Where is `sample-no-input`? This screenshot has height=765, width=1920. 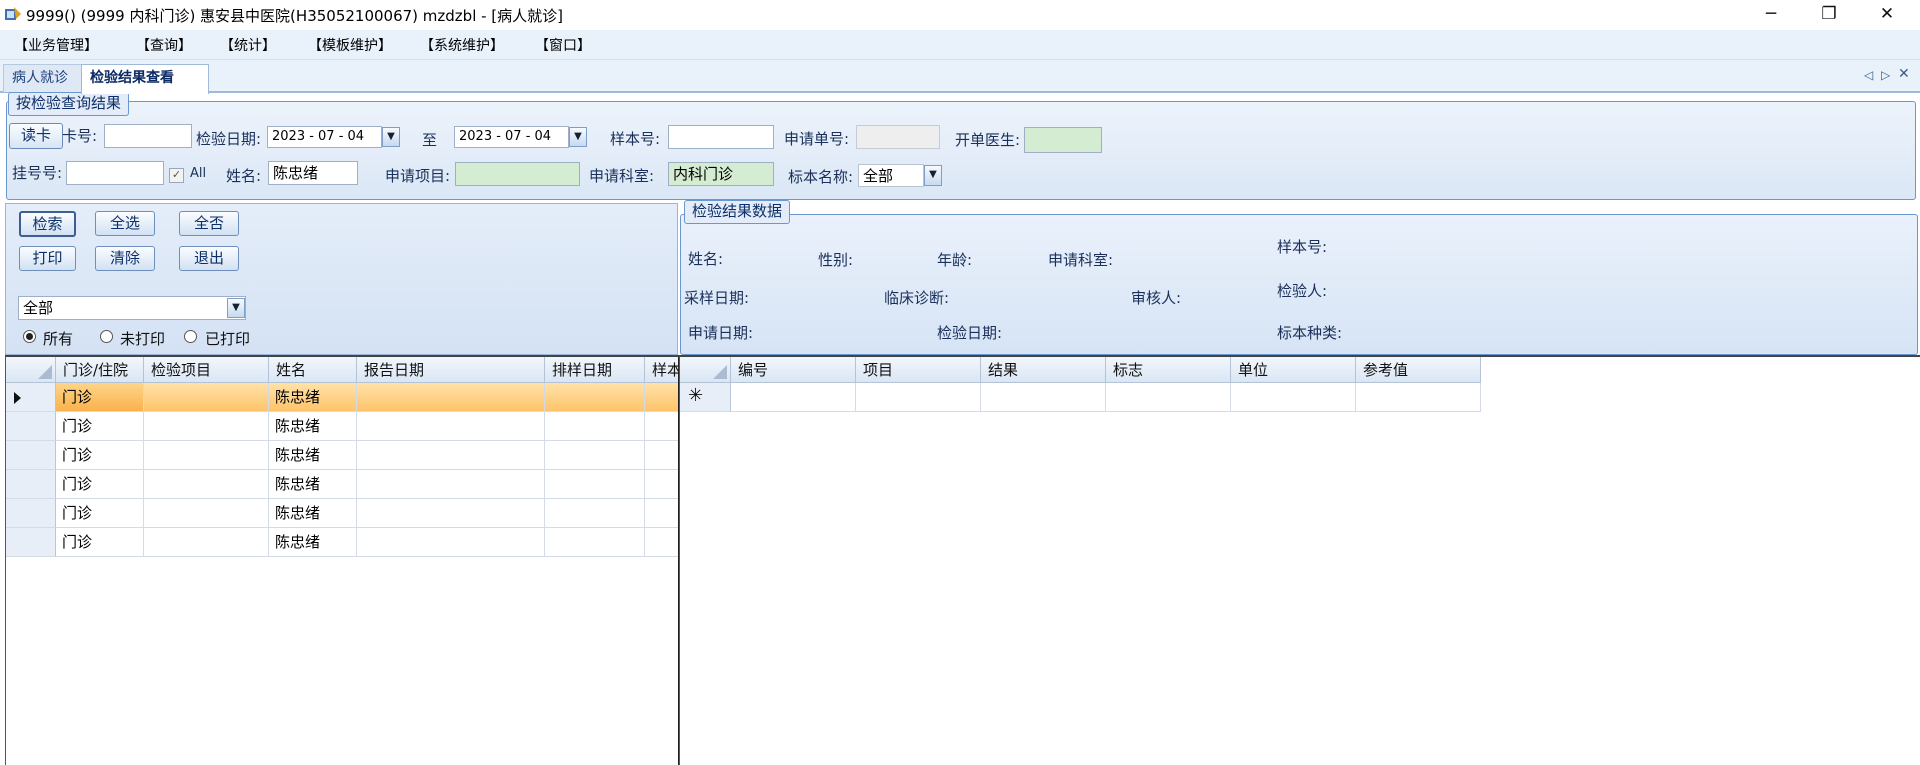 sample-no-input is located at coordinates (721, 137).